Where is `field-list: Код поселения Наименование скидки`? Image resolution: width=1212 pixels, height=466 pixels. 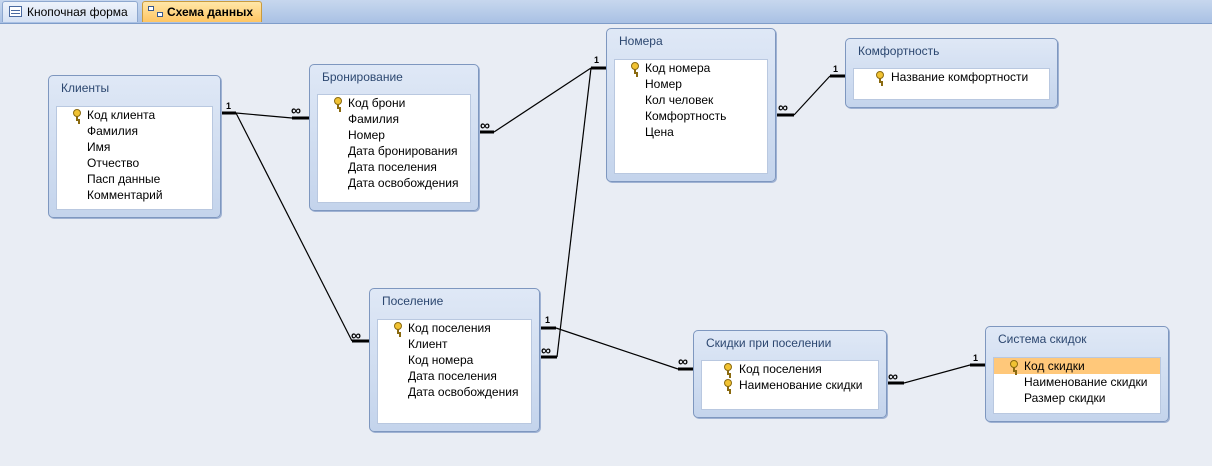 field-list: Код поселения Наименование скидки is located at coordinates (790, 385).